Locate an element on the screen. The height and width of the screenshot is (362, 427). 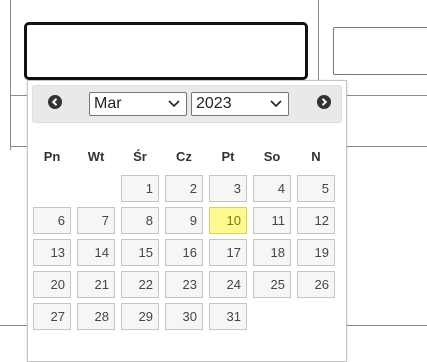
circle-arrow-left-icon is located at coordinates (55, 102).